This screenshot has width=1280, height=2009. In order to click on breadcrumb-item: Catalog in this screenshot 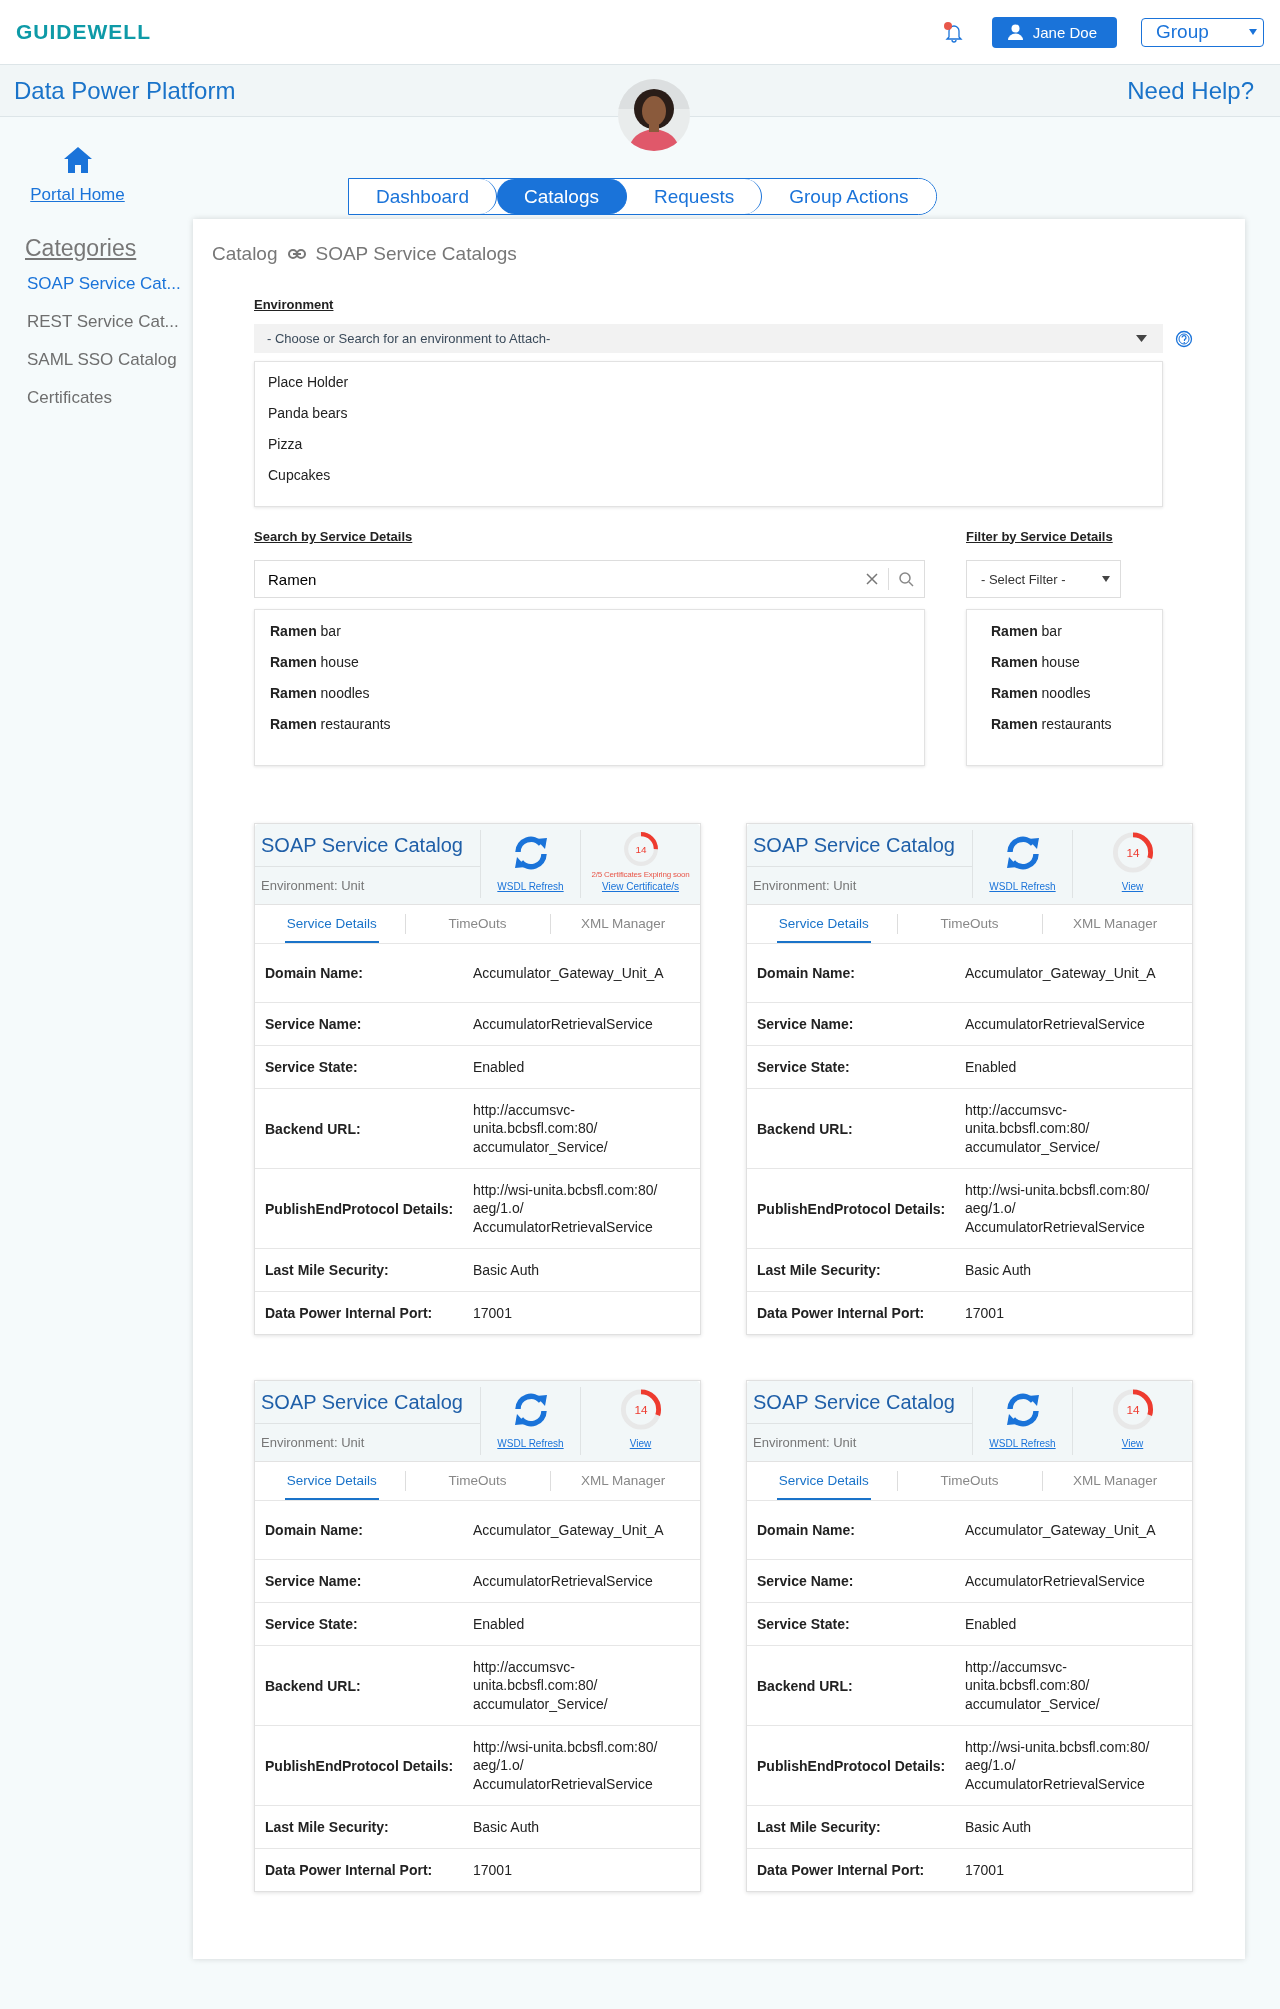, I will do `click(245, 254)`.